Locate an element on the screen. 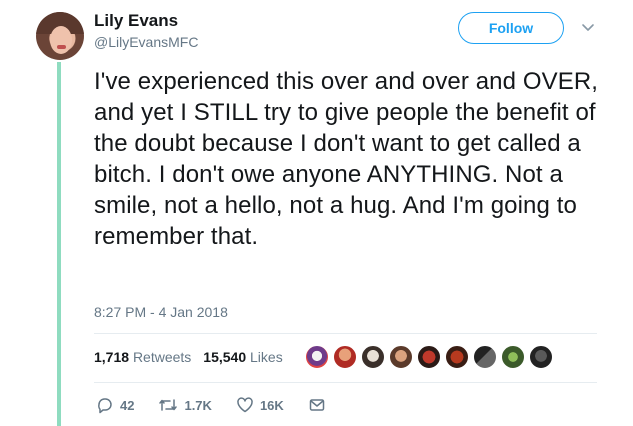  like-action: 16K is located at coordinates (260, 405).